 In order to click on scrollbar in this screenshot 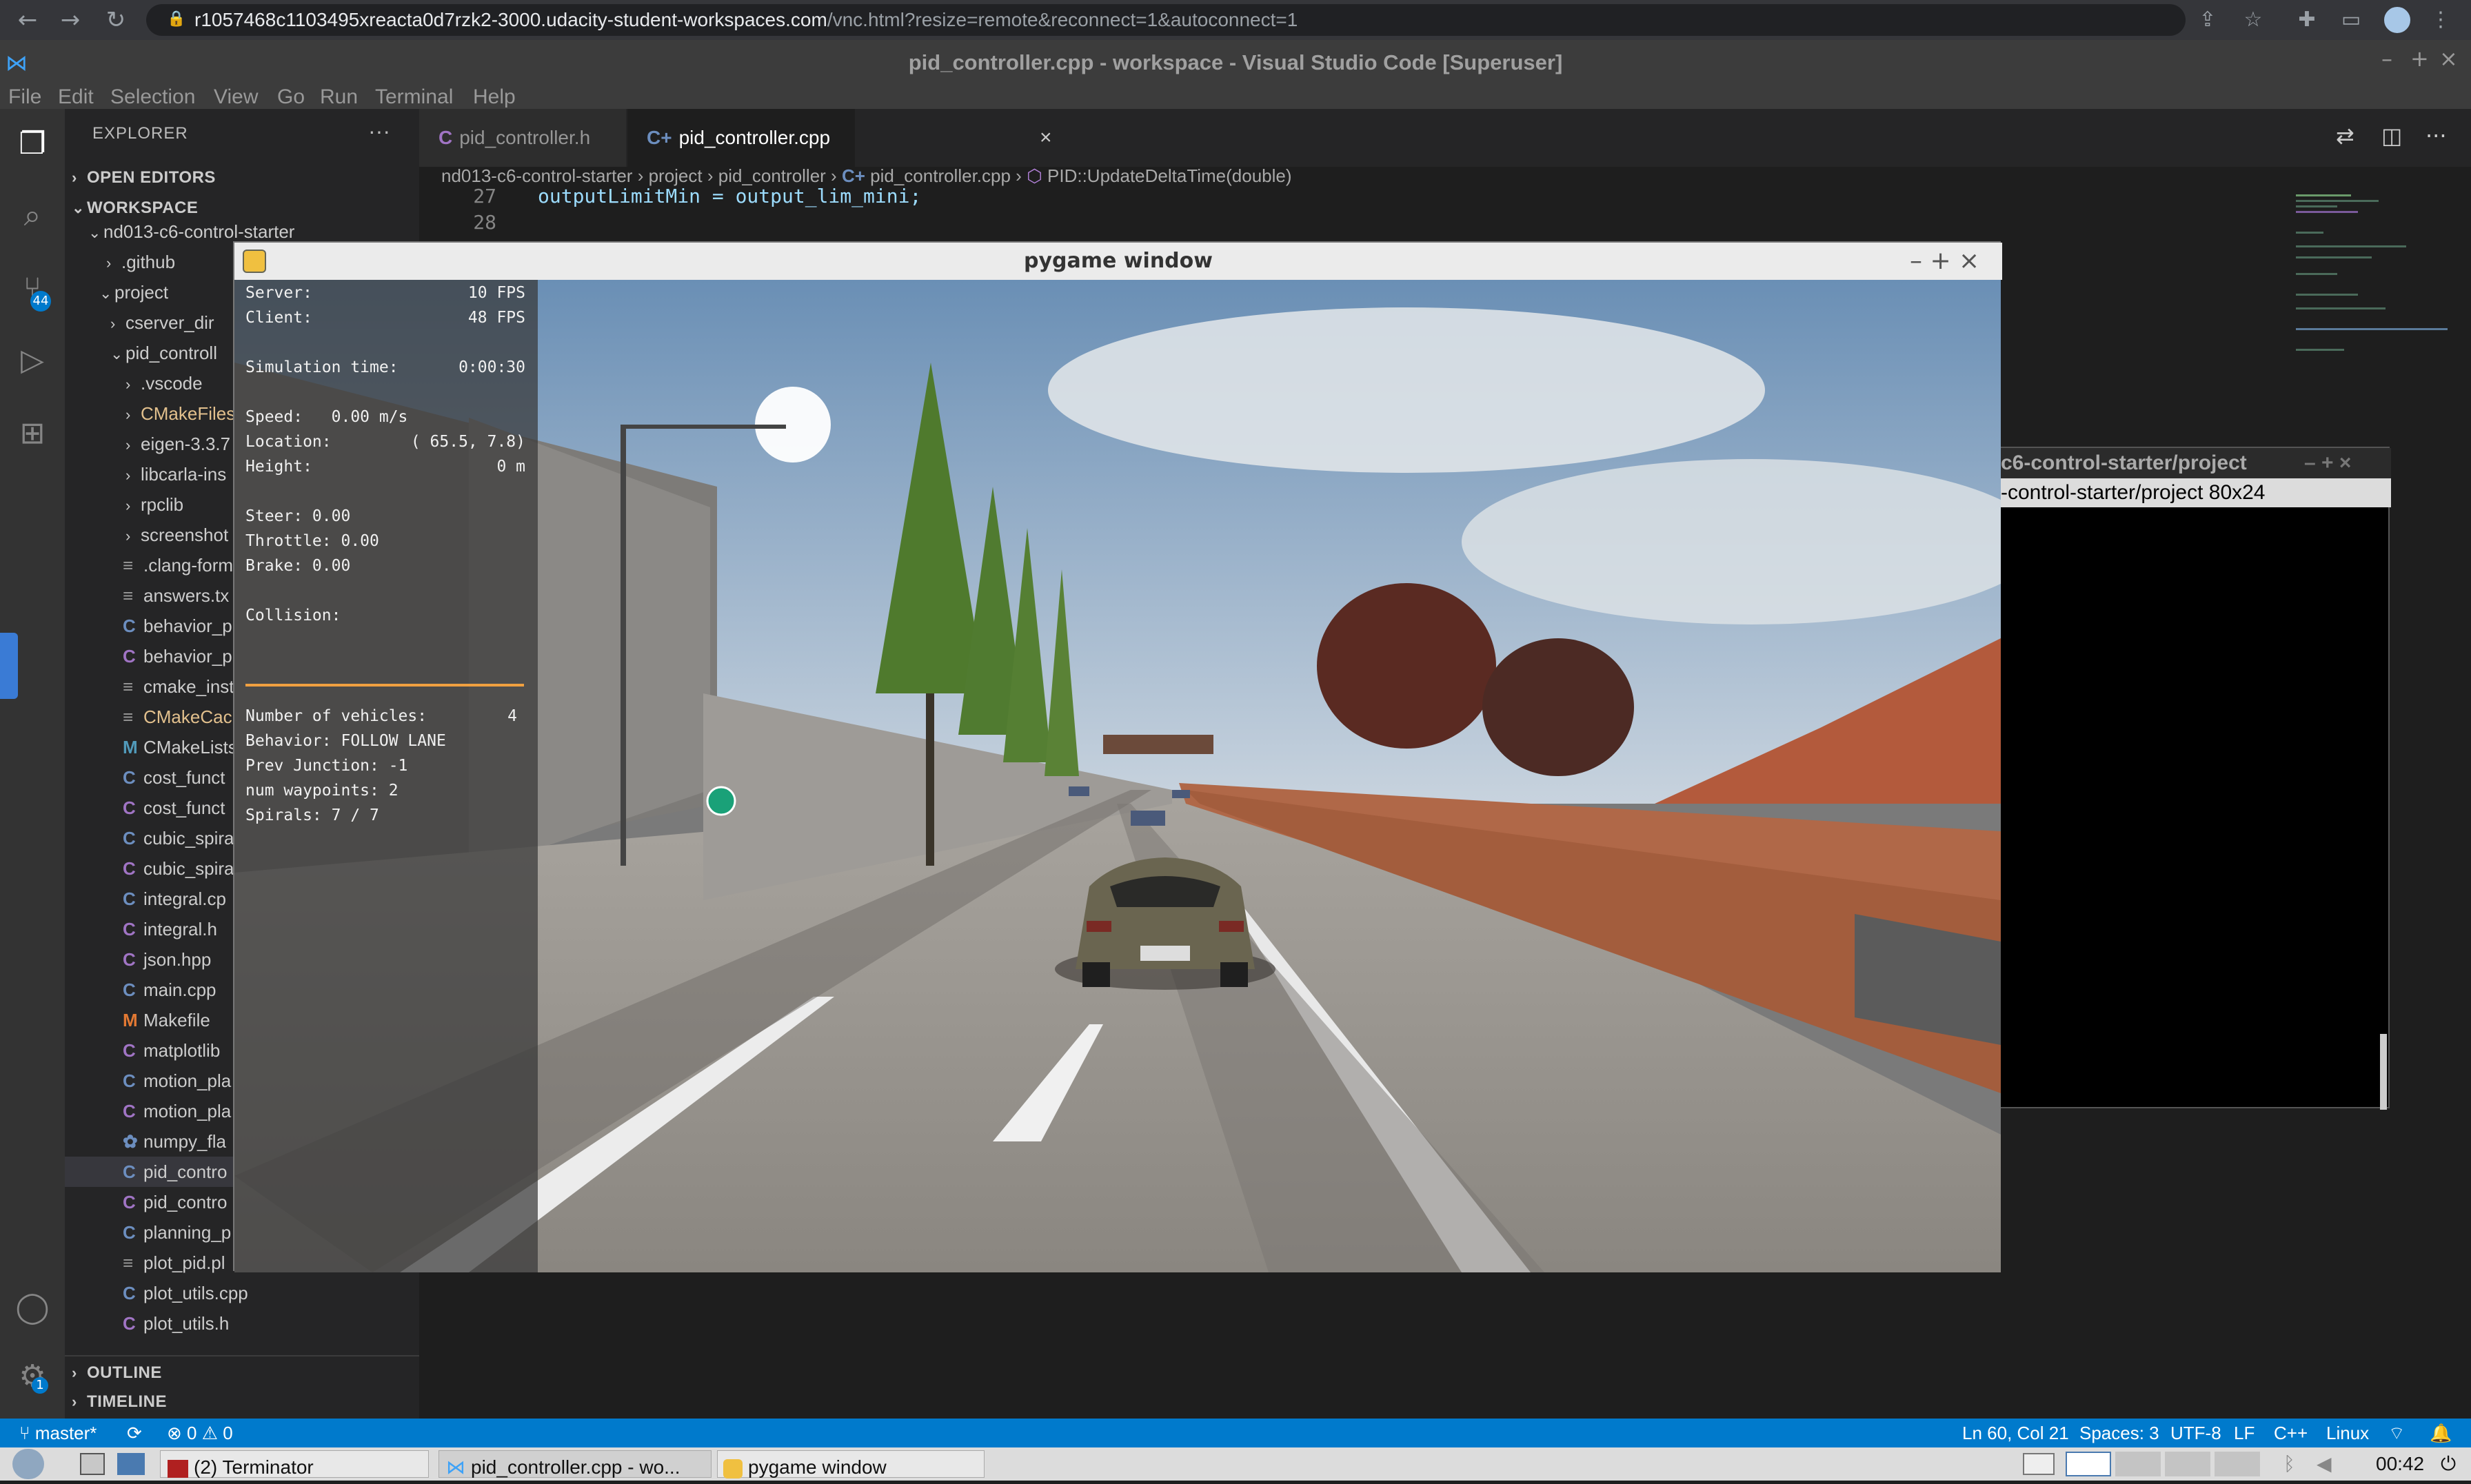, I will do `click(2383, 1072)`.